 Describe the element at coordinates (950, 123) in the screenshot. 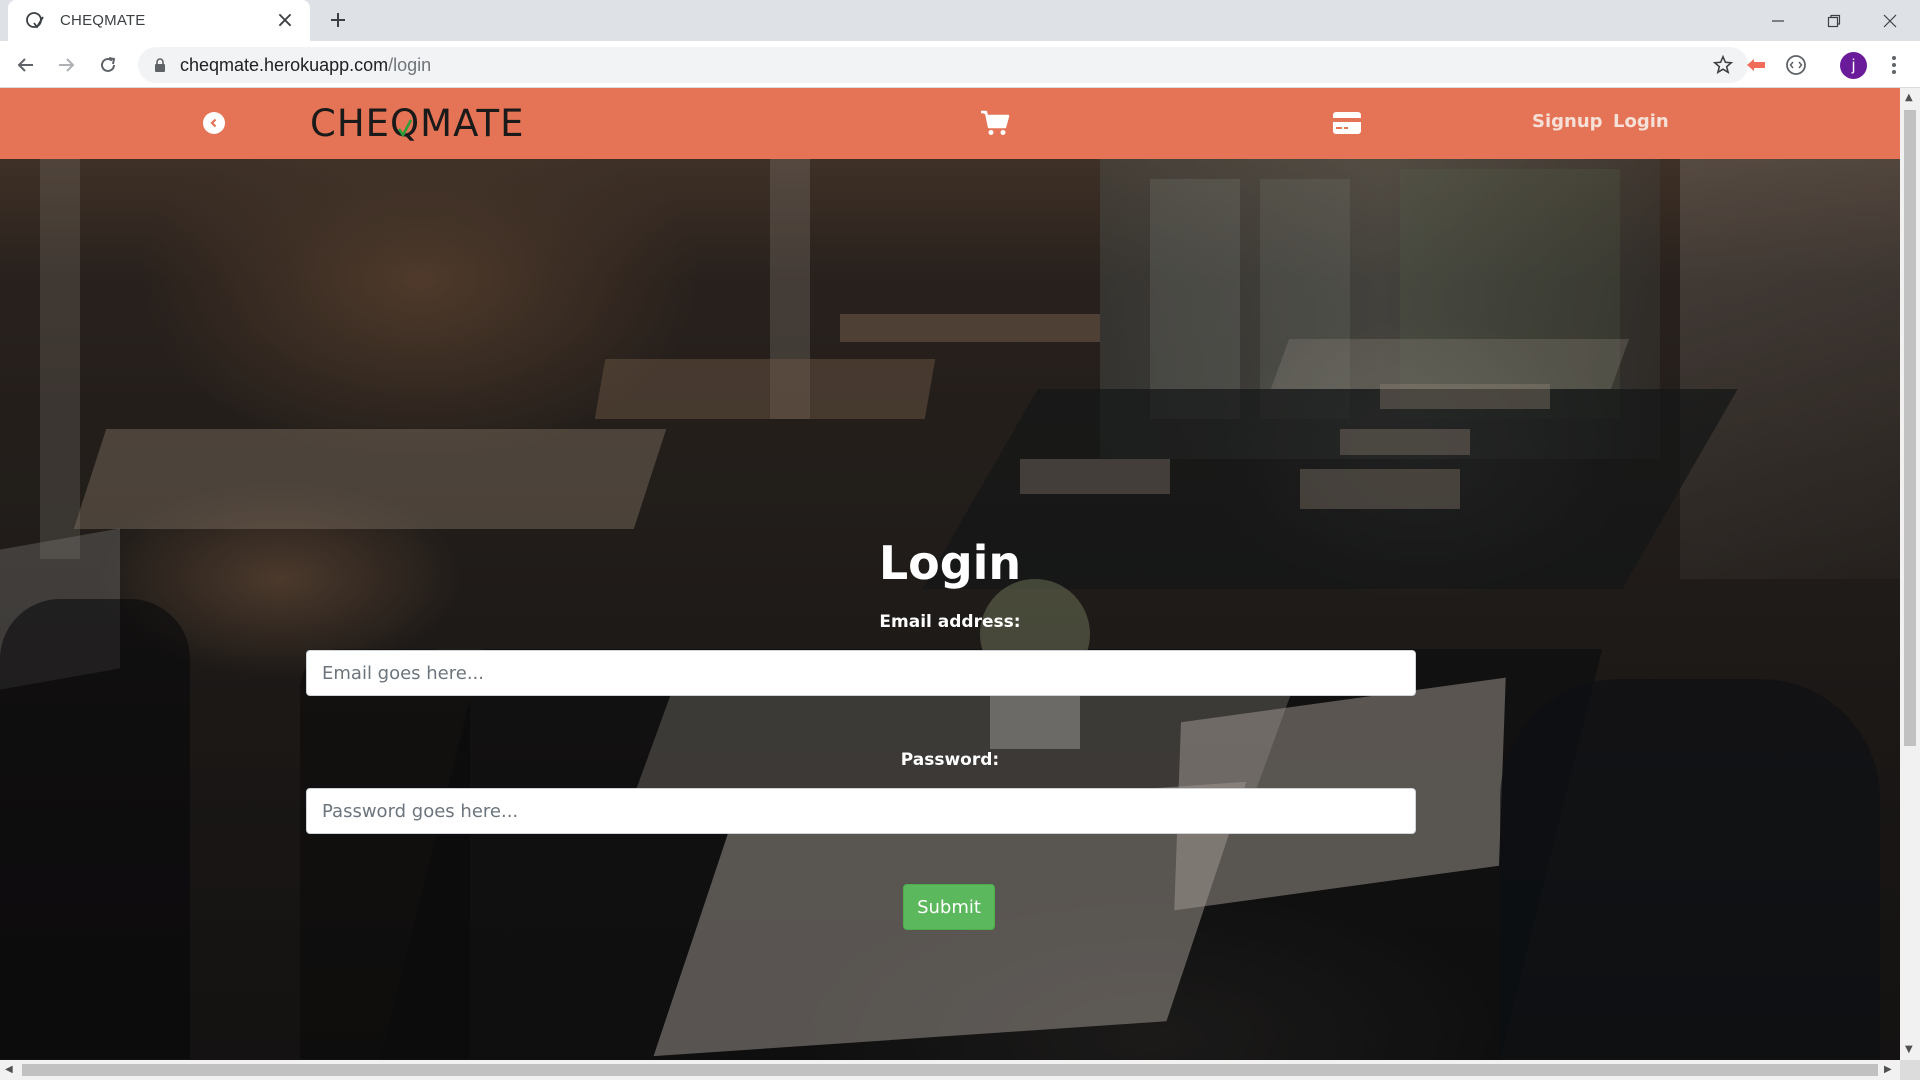

I see `site-navbar: CHEQ MATE Signup Login` at that location.